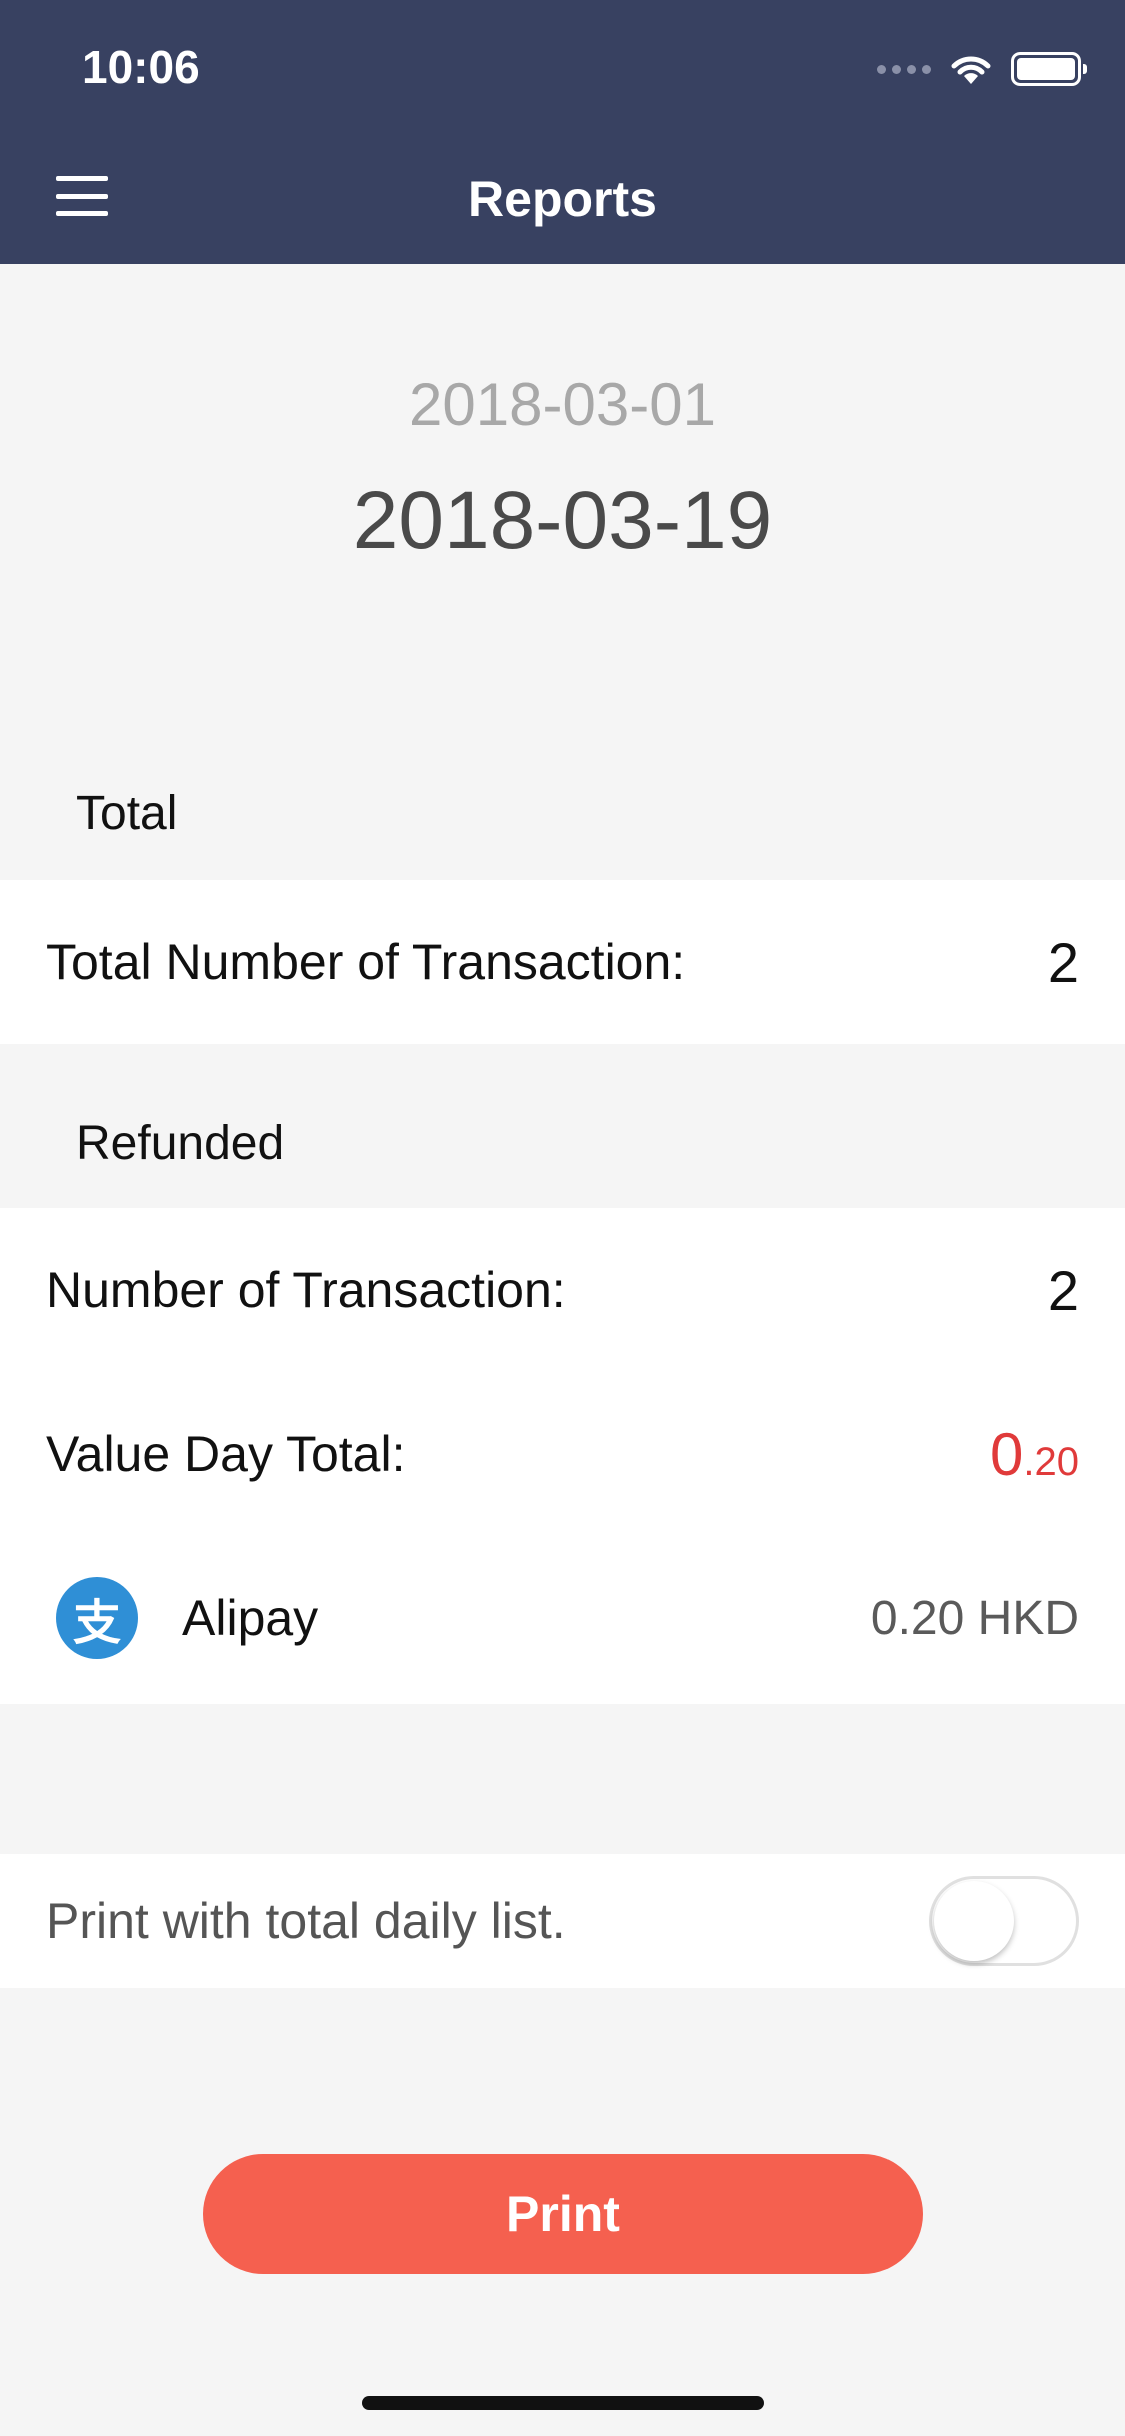 This screenshot has width=1125, height=2436. I want to click on value-day-total-label: Value Day Total:, so click(226, 1454).